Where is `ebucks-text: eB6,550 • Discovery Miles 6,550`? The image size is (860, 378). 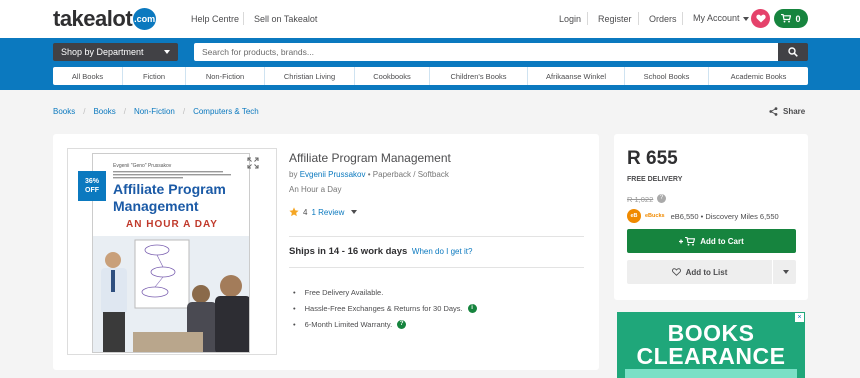 ebucks-text: eB6,550 • Discovery Miles 6,550 is located at coordinates (724, 216).